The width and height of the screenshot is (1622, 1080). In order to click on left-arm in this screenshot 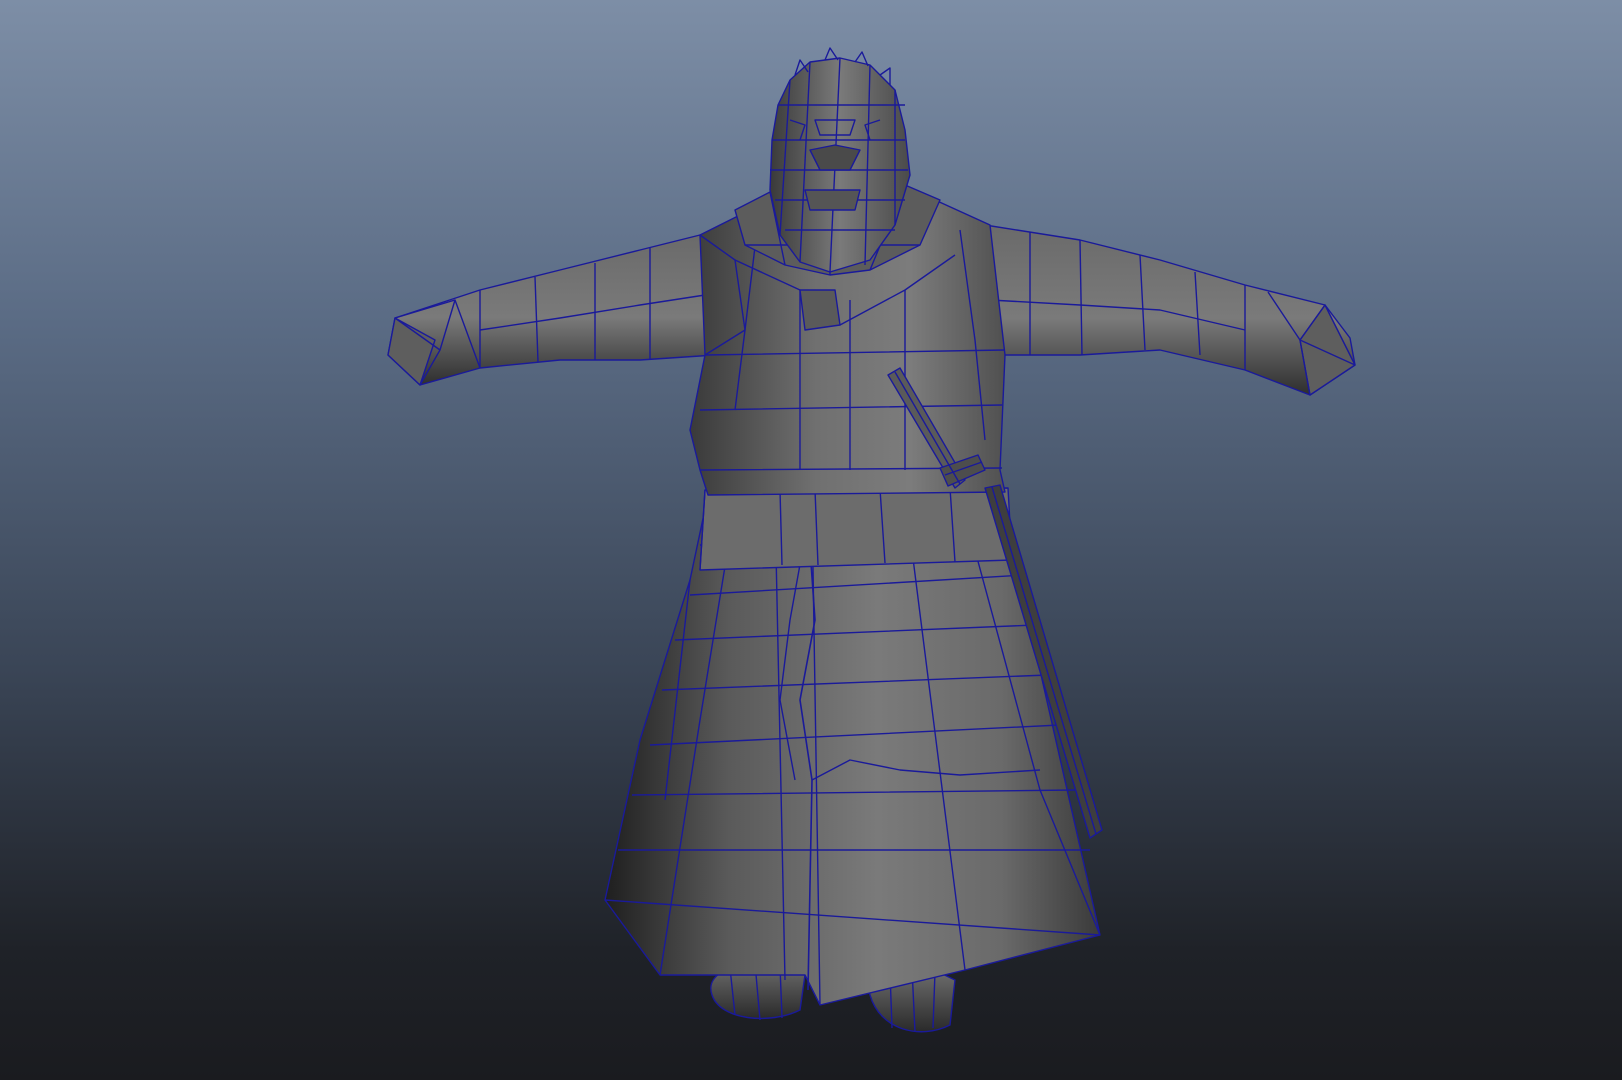, I will do `click(551, 310)`.